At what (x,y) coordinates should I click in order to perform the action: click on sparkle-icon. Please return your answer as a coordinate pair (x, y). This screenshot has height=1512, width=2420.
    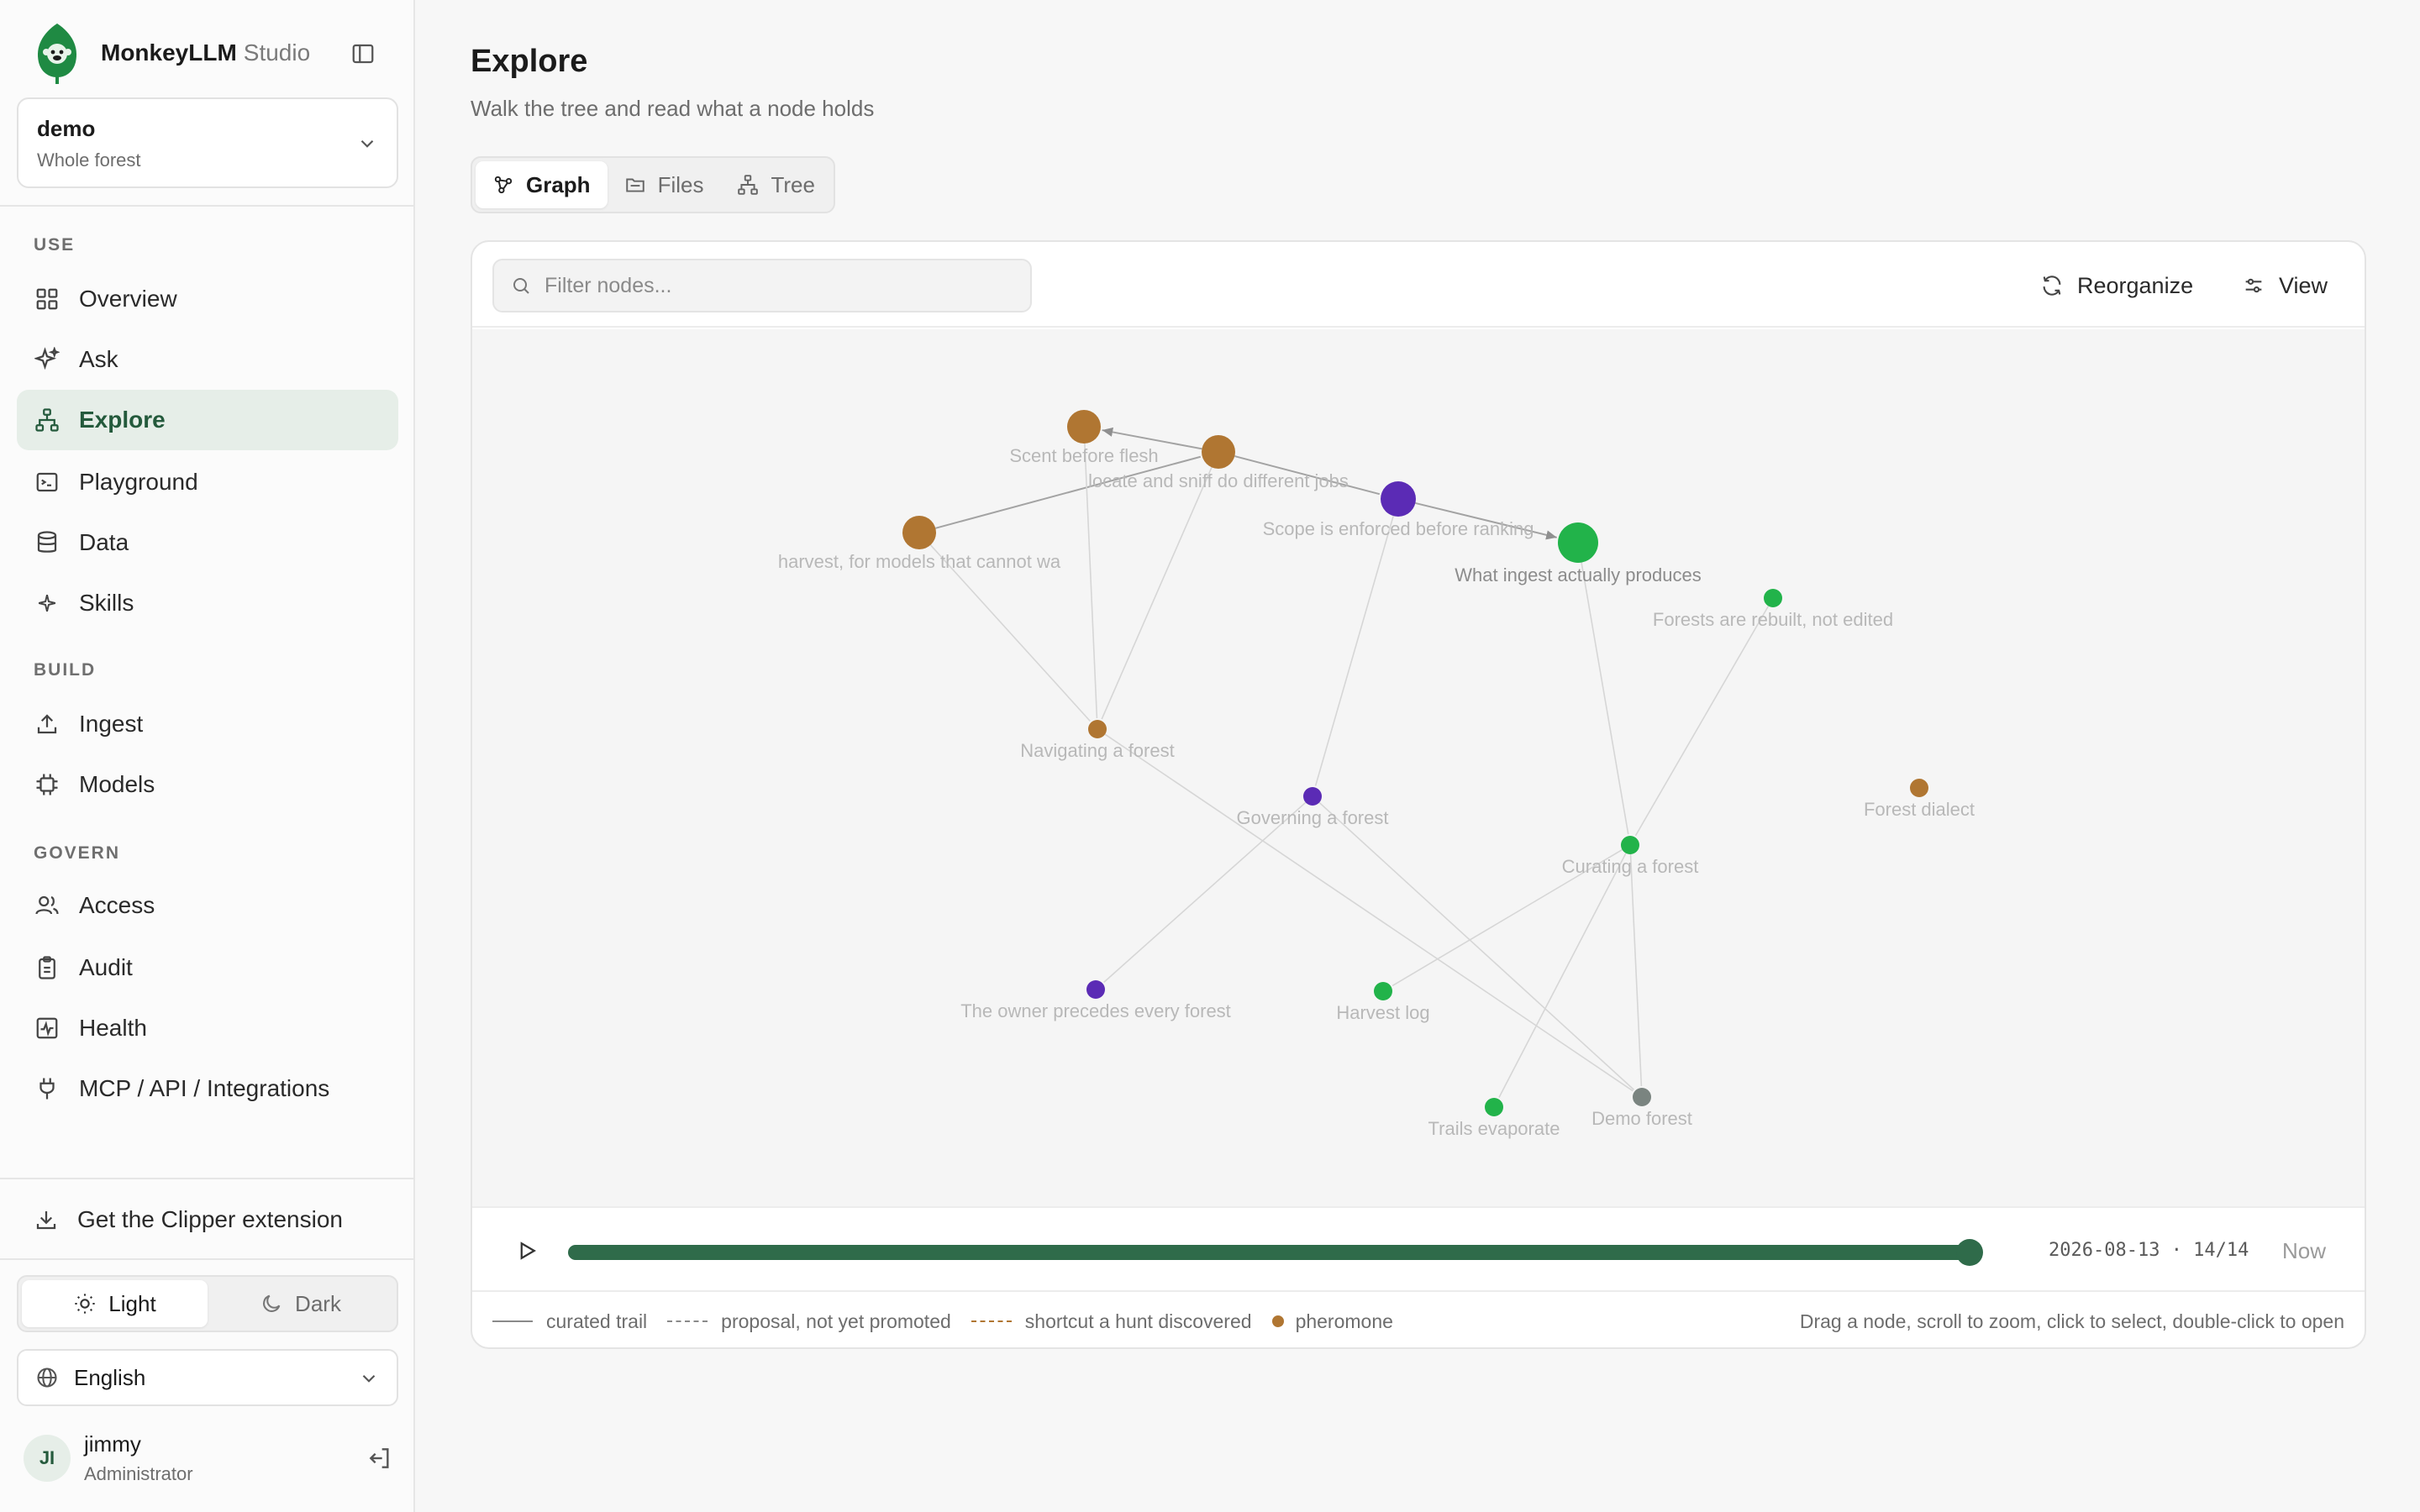
    Looking at the image, I should click on (47, 359).